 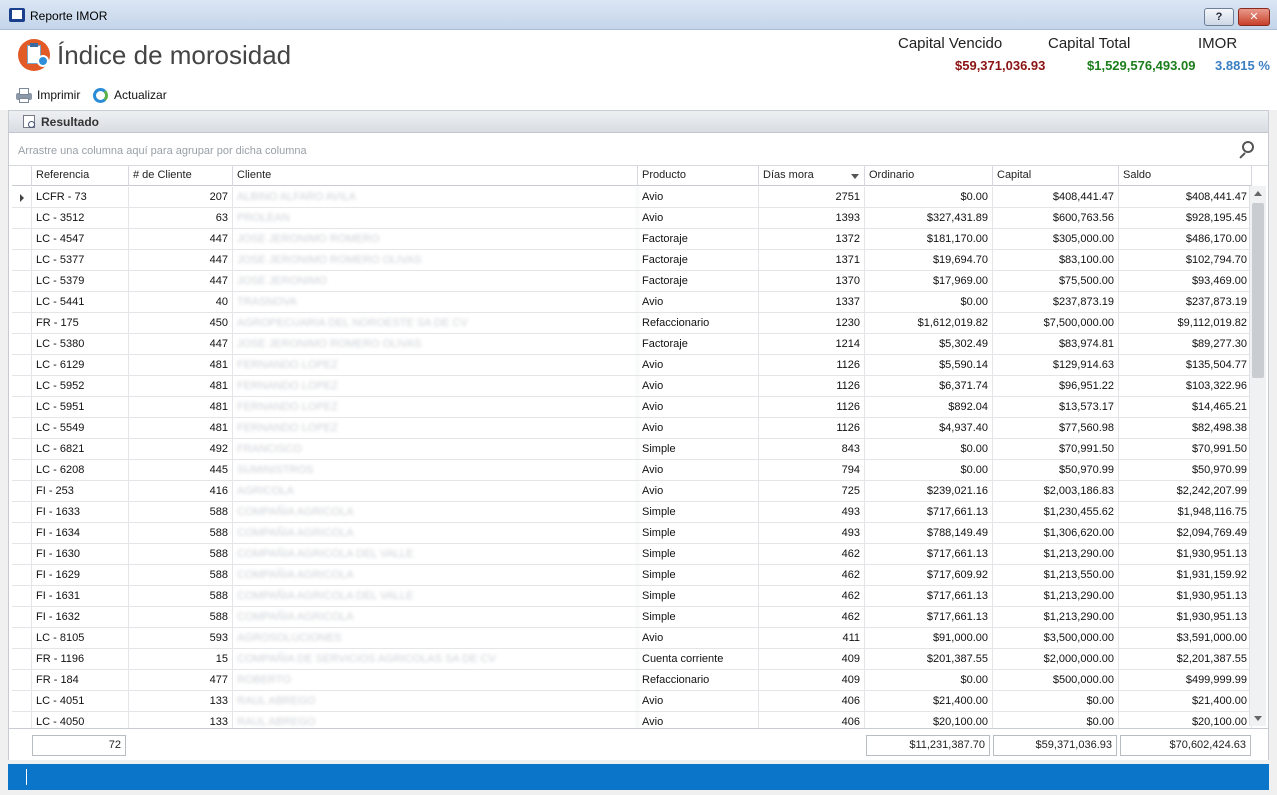 What do you see at coordinates (929, 281) in the screenshot?
I see `cell-ordinario: $17,969.00` at bounding box center [929, 281].